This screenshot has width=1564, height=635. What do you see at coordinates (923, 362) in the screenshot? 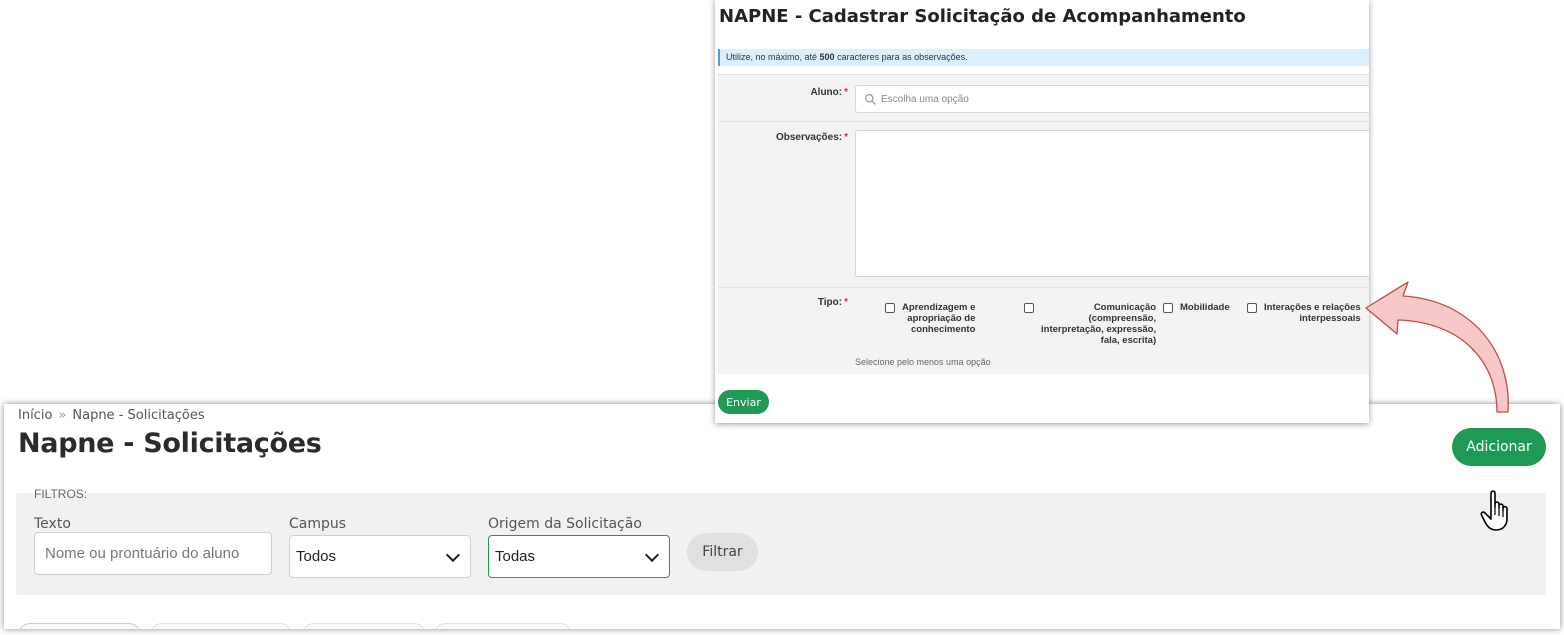
I see `tipo-helper-text: Selecione pelo menos uma opção` at bounding box center [923, 362].